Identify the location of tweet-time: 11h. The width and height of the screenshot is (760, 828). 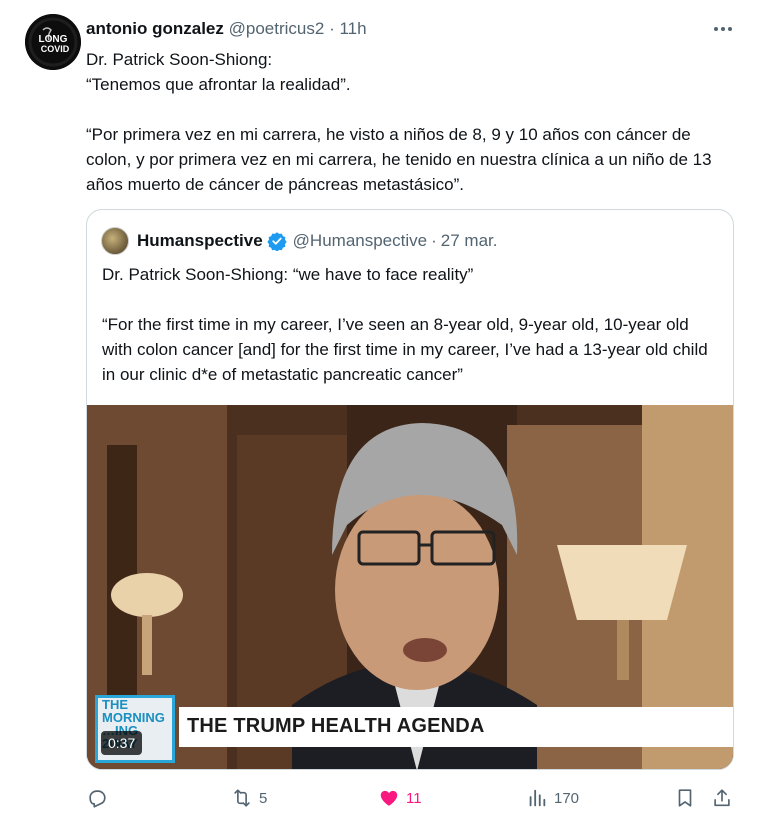
(352, 28).